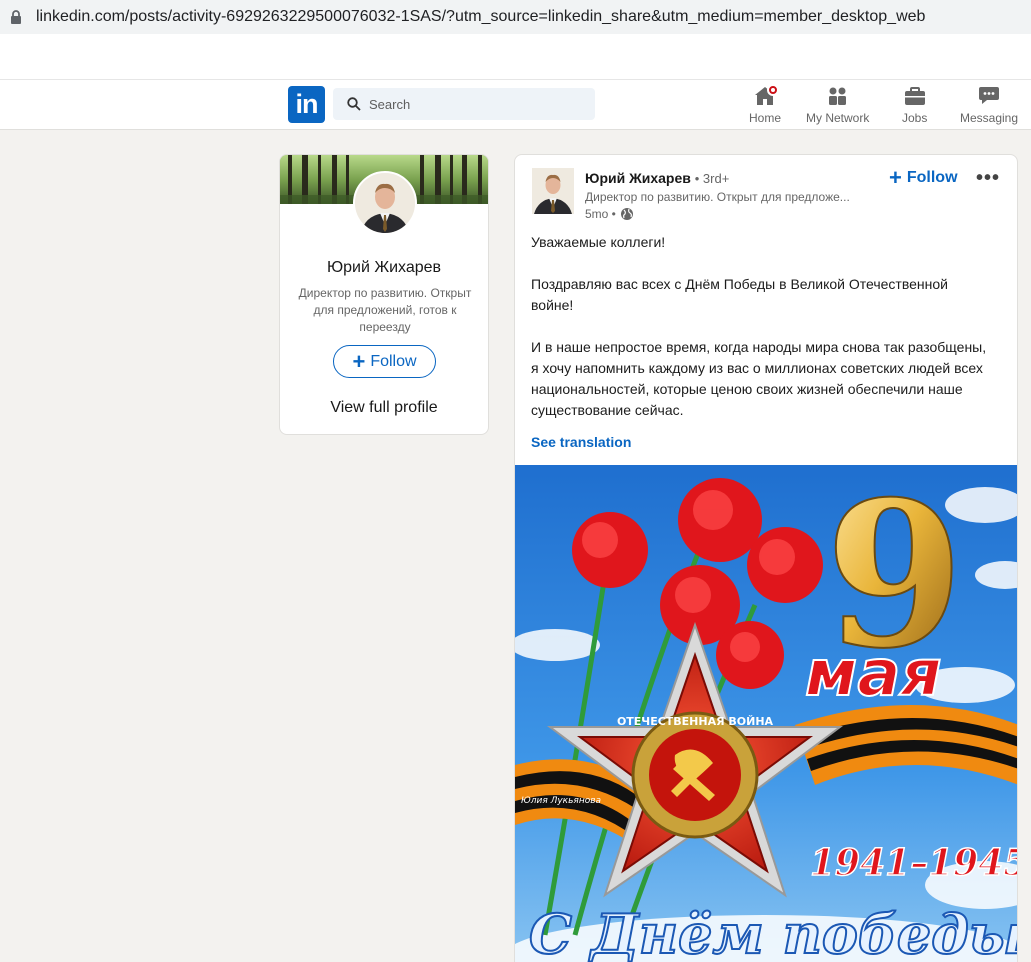  What do you see at coordinates (553, 191) in the screenshot?
I see `post-author-avatar` at bounding box center [553, 191].